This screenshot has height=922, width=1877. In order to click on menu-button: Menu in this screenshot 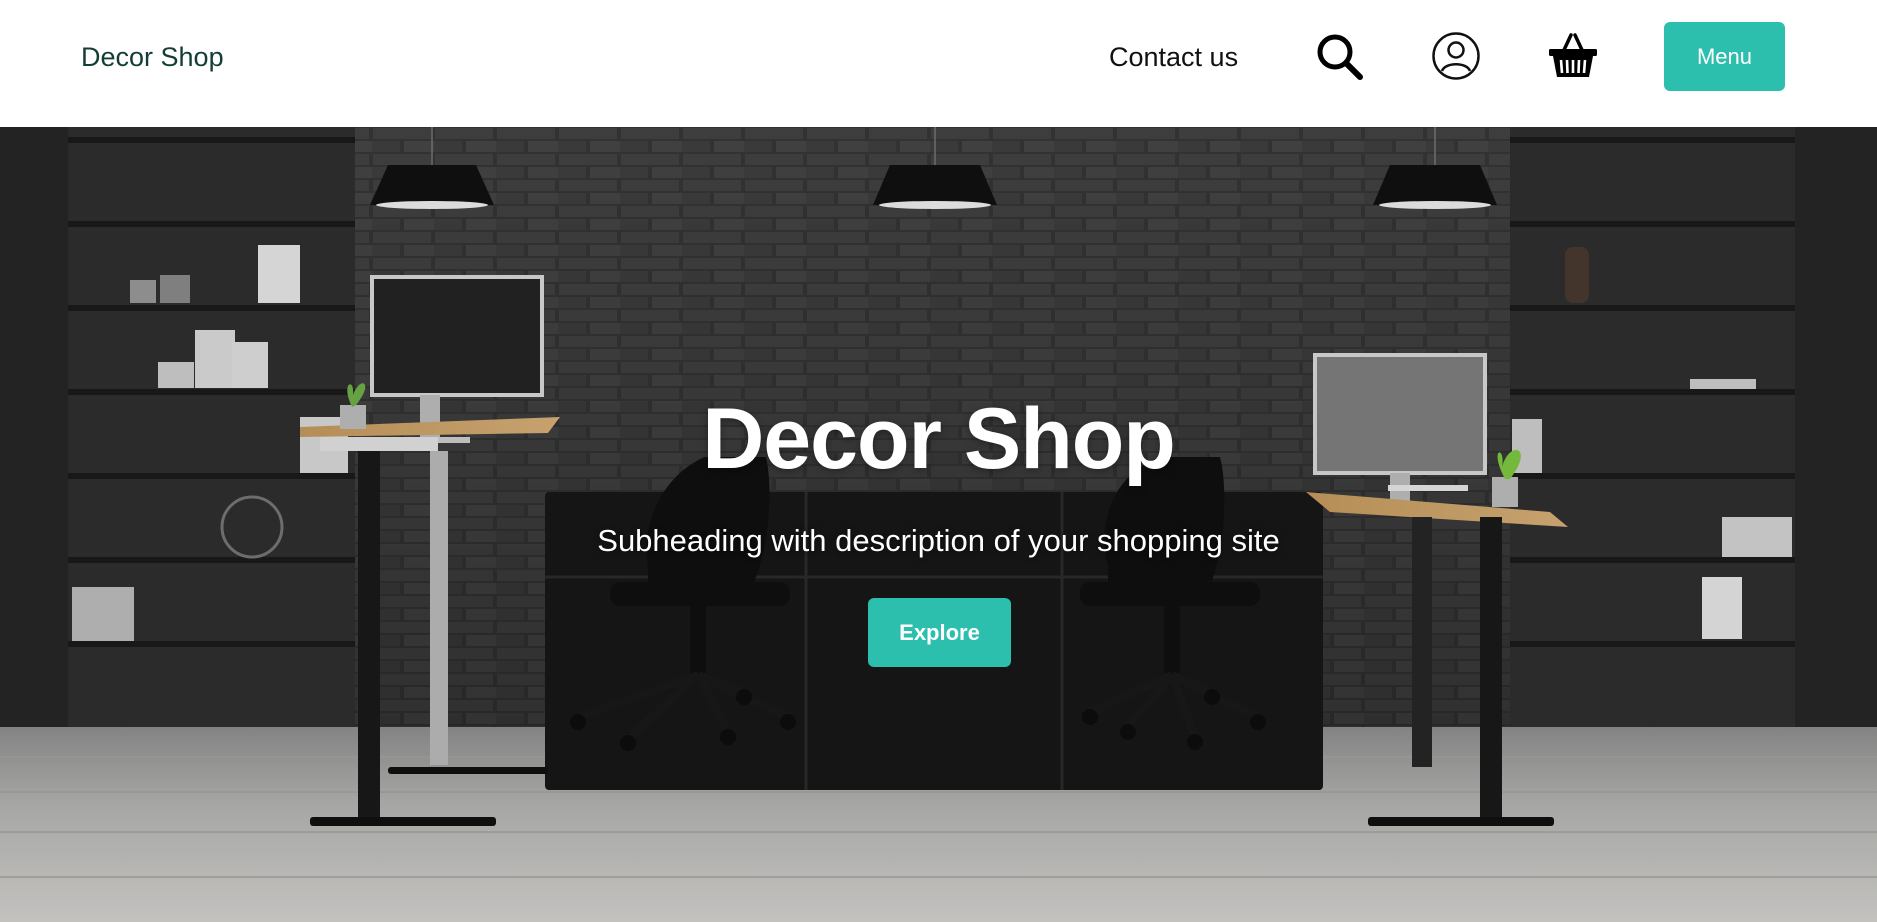, I will do `click(1724, 56)`.